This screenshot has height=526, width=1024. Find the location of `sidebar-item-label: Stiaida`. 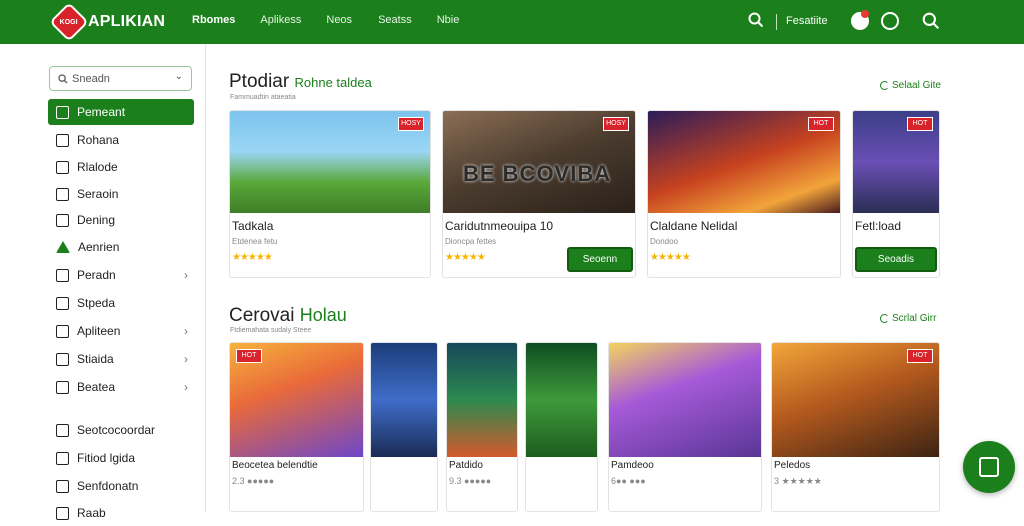

sidebar-item-label: Stiaida is located at coordinates (95, 359).